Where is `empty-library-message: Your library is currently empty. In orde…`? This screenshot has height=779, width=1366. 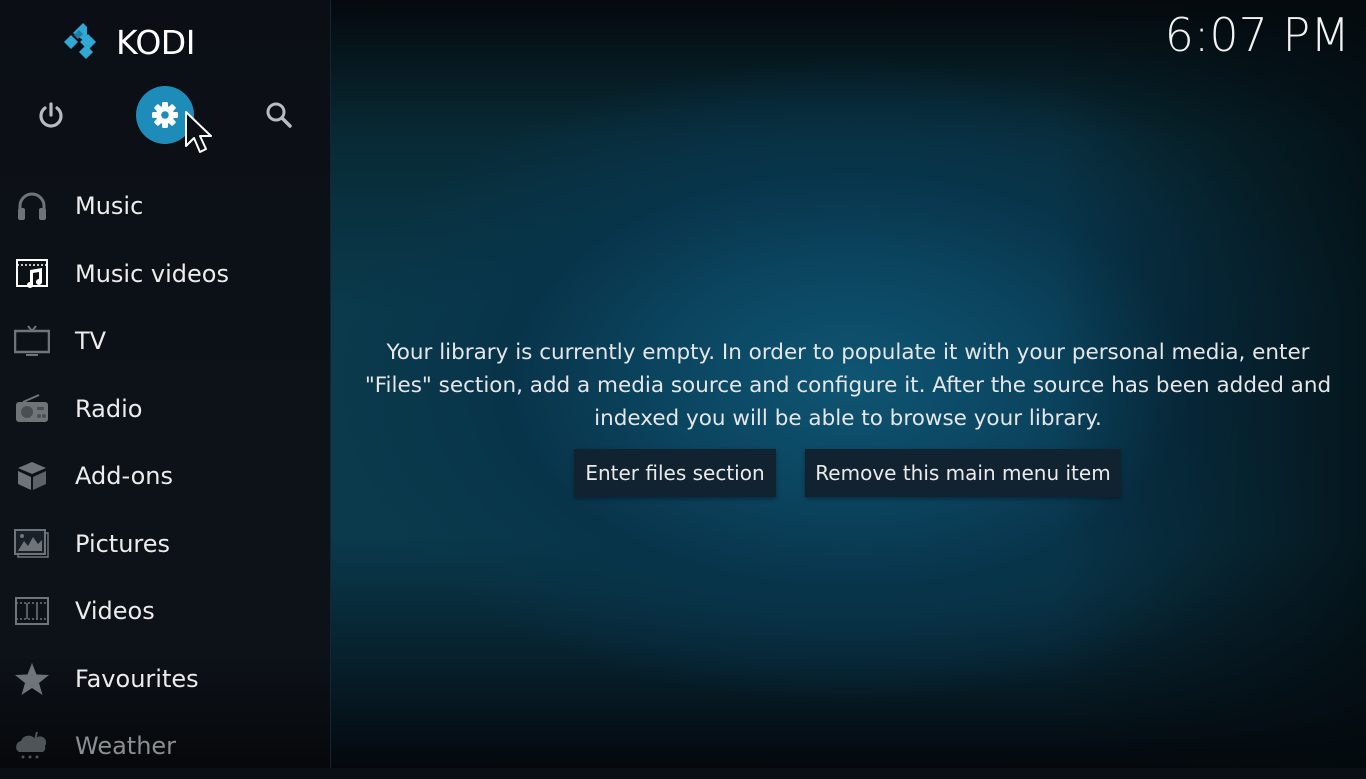
empty-library-message: Your library is currently empty. In orde… is located at coordinates (848, 385).